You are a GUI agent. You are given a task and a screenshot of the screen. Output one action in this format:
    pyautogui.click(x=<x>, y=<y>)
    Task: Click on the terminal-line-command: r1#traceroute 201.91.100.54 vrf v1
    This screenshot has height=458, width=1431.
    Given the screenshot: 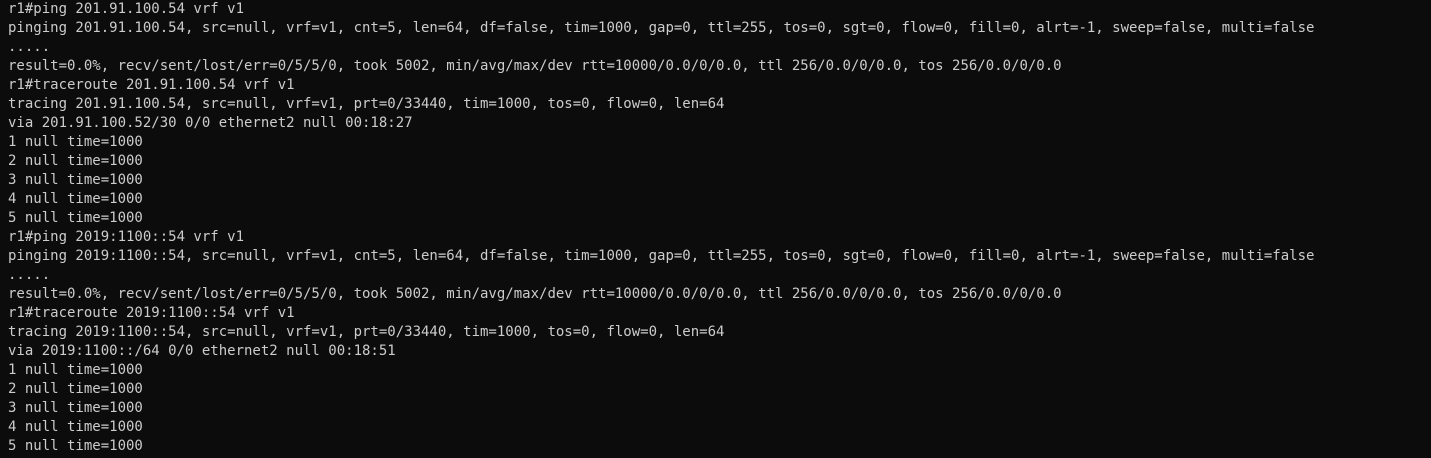 What is the action you would take?
    pyautogui.click(x=151, y=85)
    